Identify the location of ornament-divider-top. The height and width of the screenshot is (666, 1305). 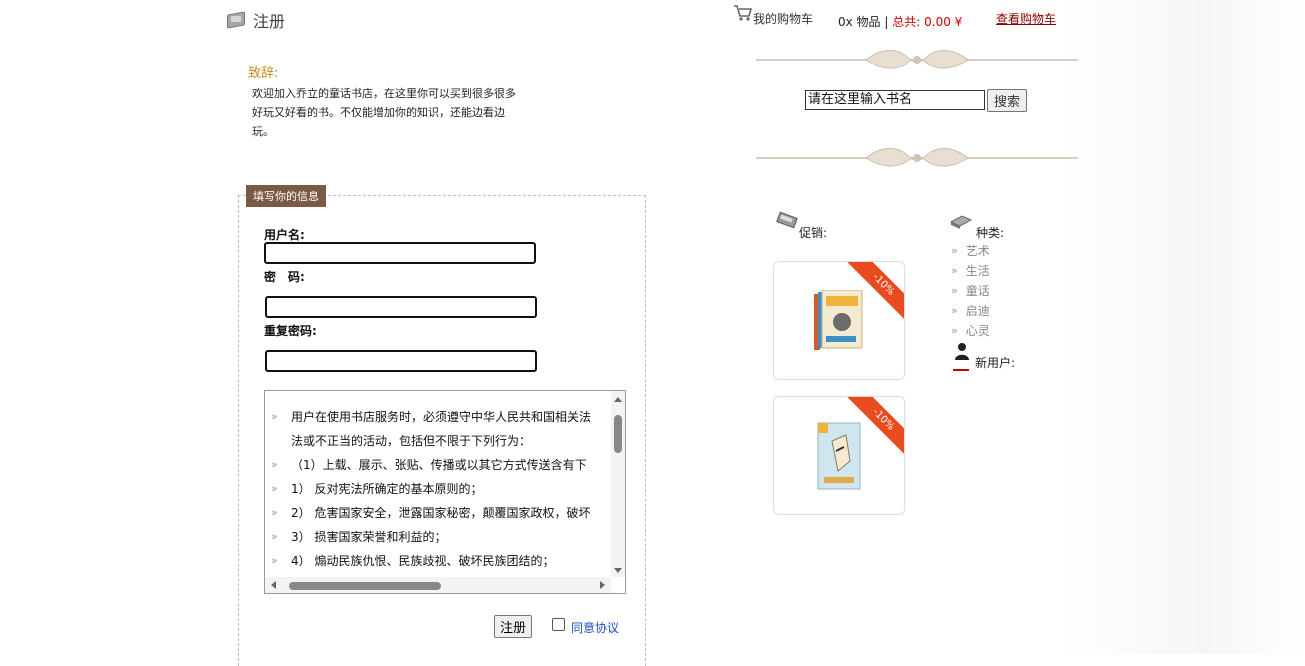
(917, 59).